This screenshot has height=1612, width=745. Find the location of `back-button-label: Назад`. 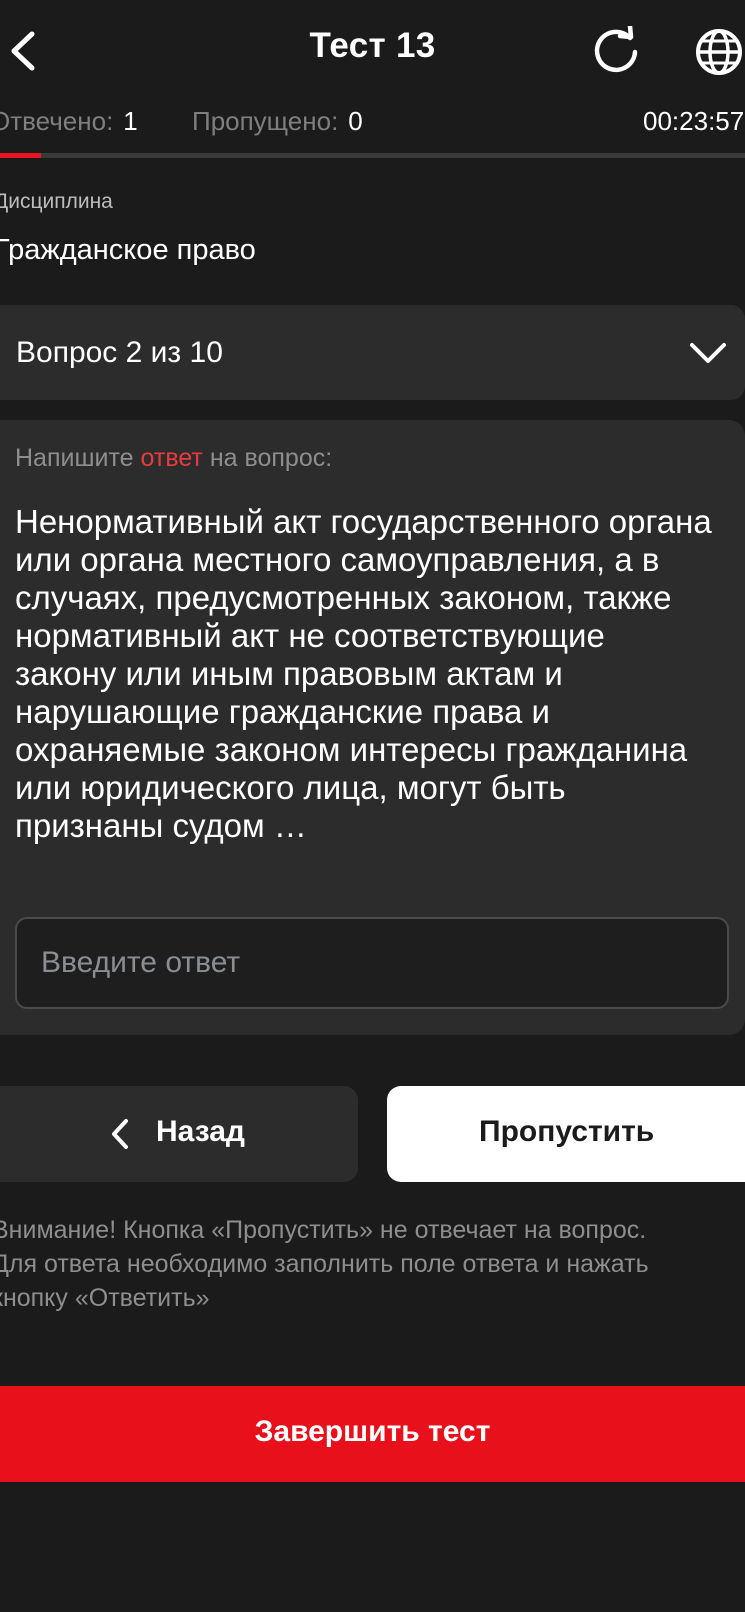

back-button-label: Назад is located at coordinates (200, 1131).